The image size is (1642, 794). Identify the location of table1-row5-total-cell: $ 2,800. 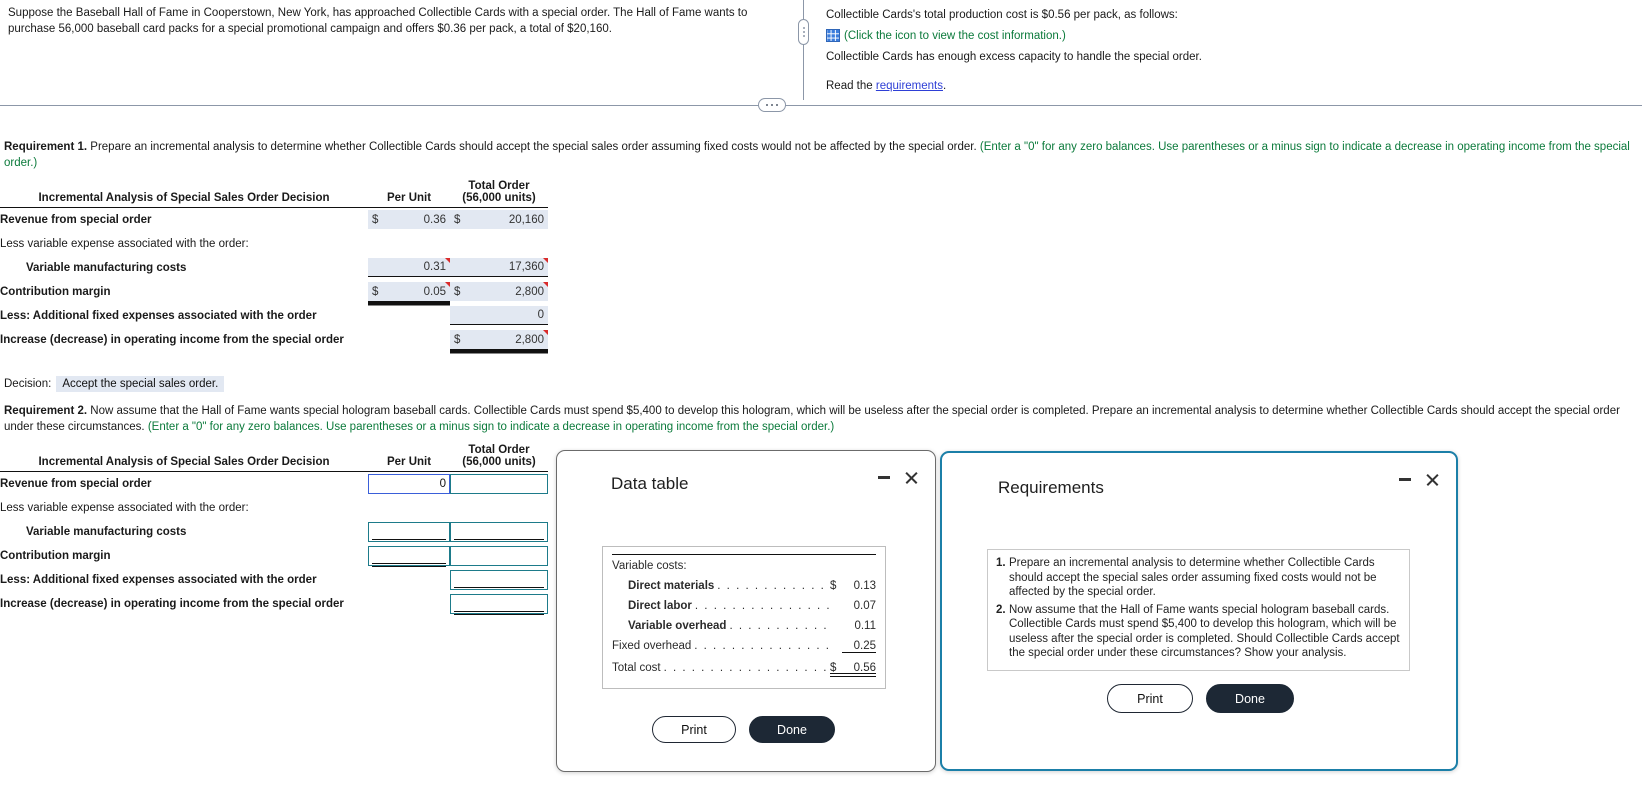
(499, 340).